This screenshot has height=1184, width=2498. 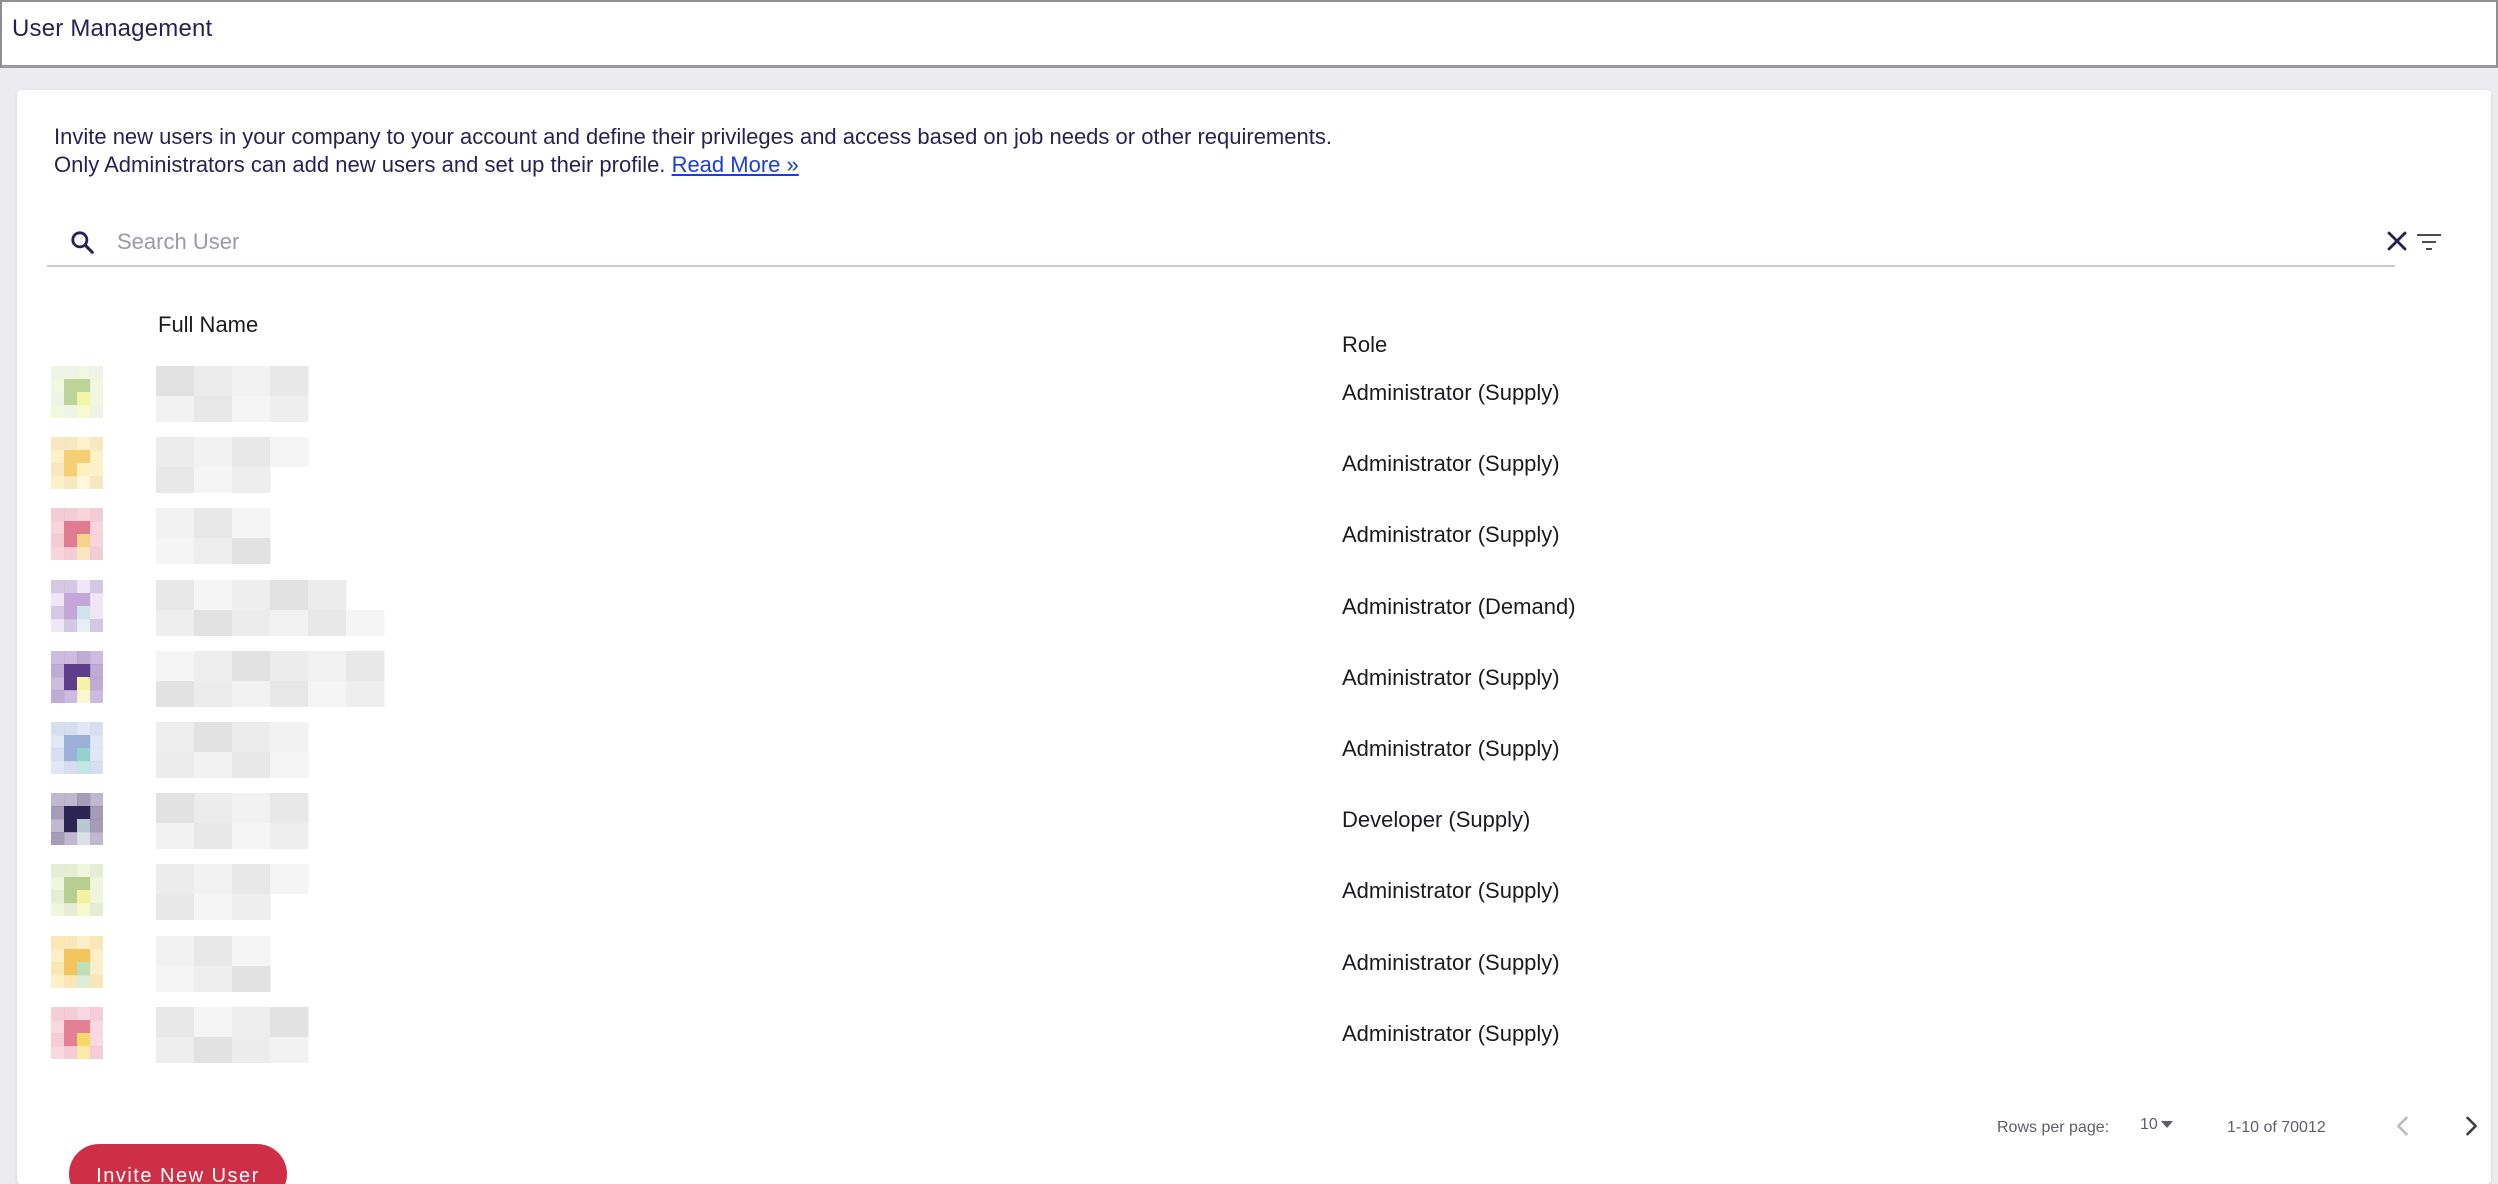 What do you see at coordinates (2166, 1125) in the screenshot?
I see `caret-down-icon` at bounding box center [2166, 1125].